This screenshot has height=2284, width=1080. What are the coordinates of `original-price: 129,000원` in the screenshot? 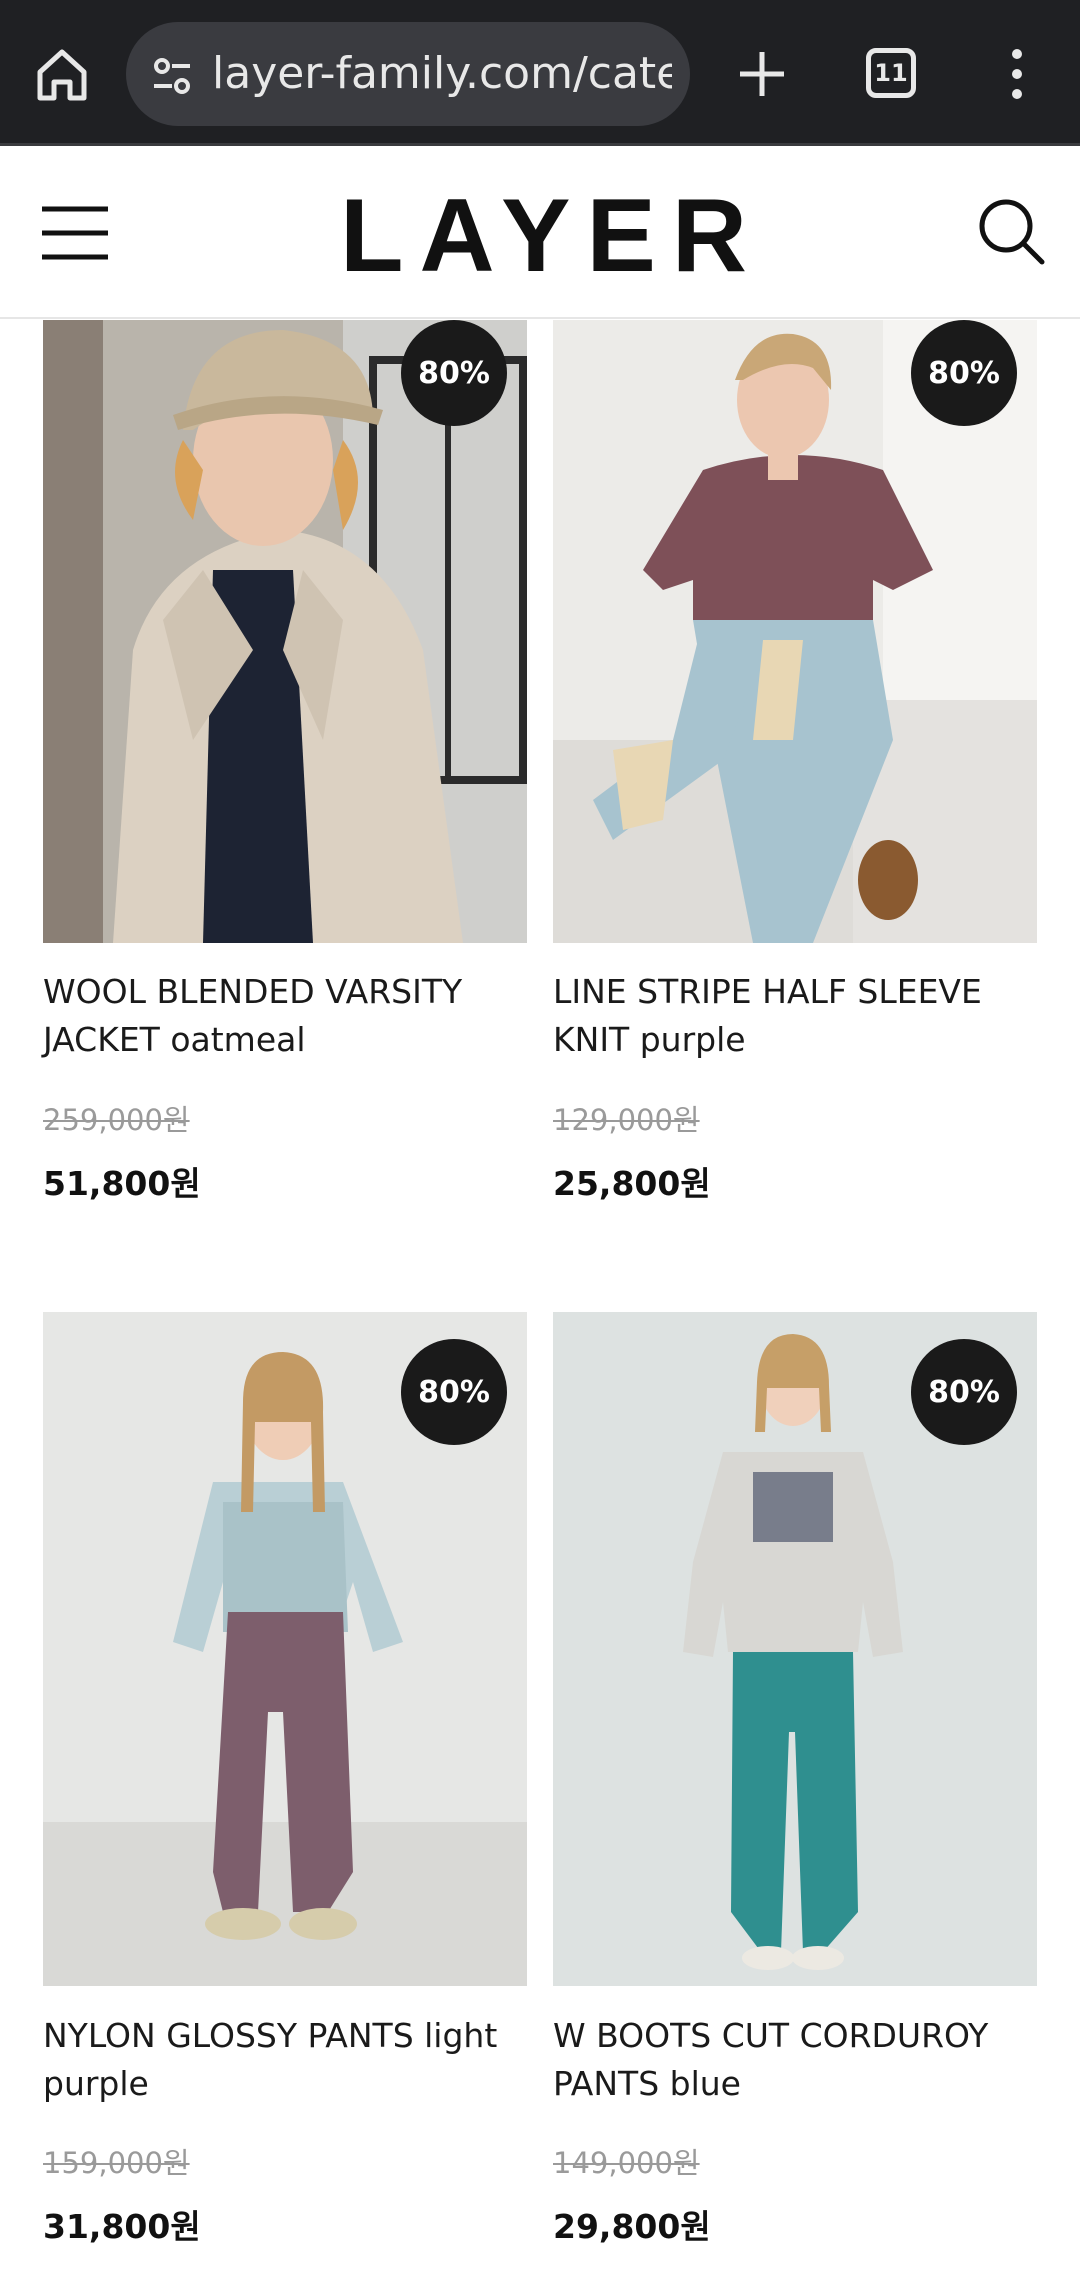 It's located at (626, 1120).